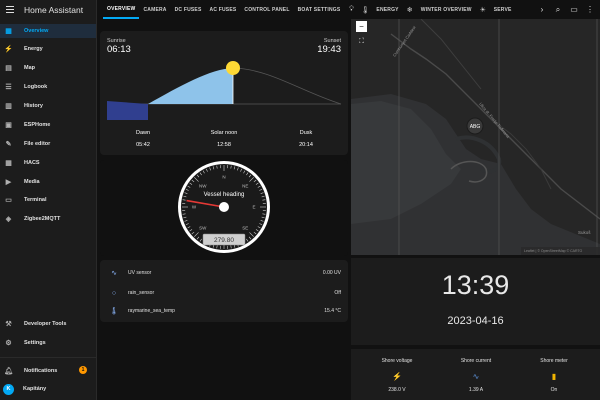  What do you see at coordinates (48, 49) in the screenshot?
I see `sidebar-item-energy: ⚡ Energy` at bounding box center [48, 49].